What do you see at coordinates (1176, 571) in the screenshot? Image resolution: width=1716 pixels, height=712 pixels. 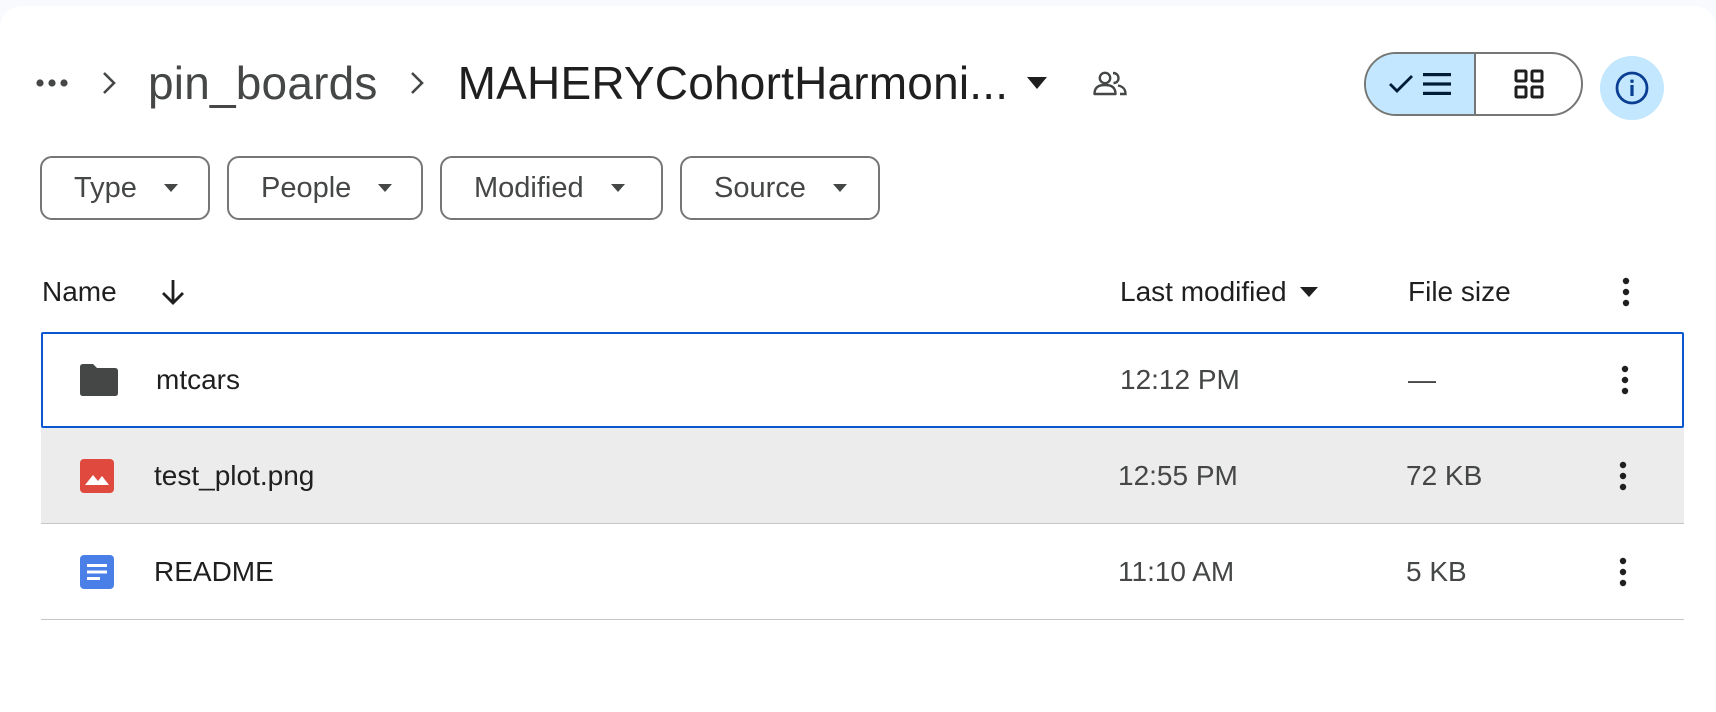 I see `file-modified: 11:10 AM` at bounding box center [1176, 571].